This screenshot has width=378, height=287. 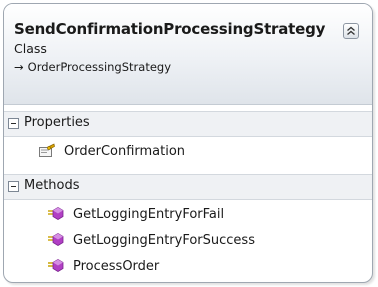 I want to click on base-class: → OrderProcessingStrategy, so click(x=92, y=67).